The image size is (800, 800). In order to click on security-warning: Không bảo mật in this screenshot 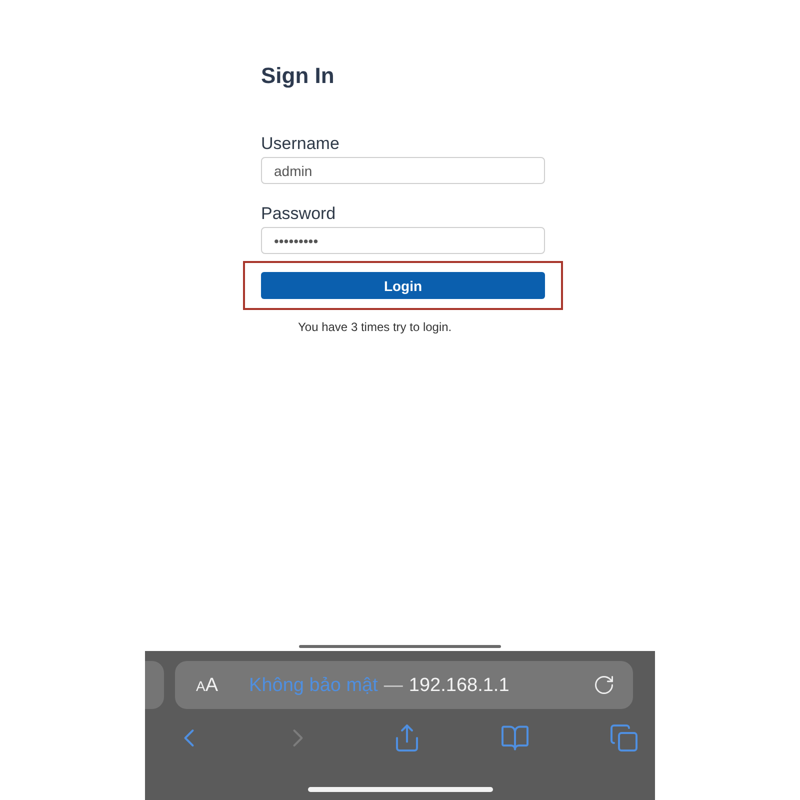, I will do `click(313, 685)`.